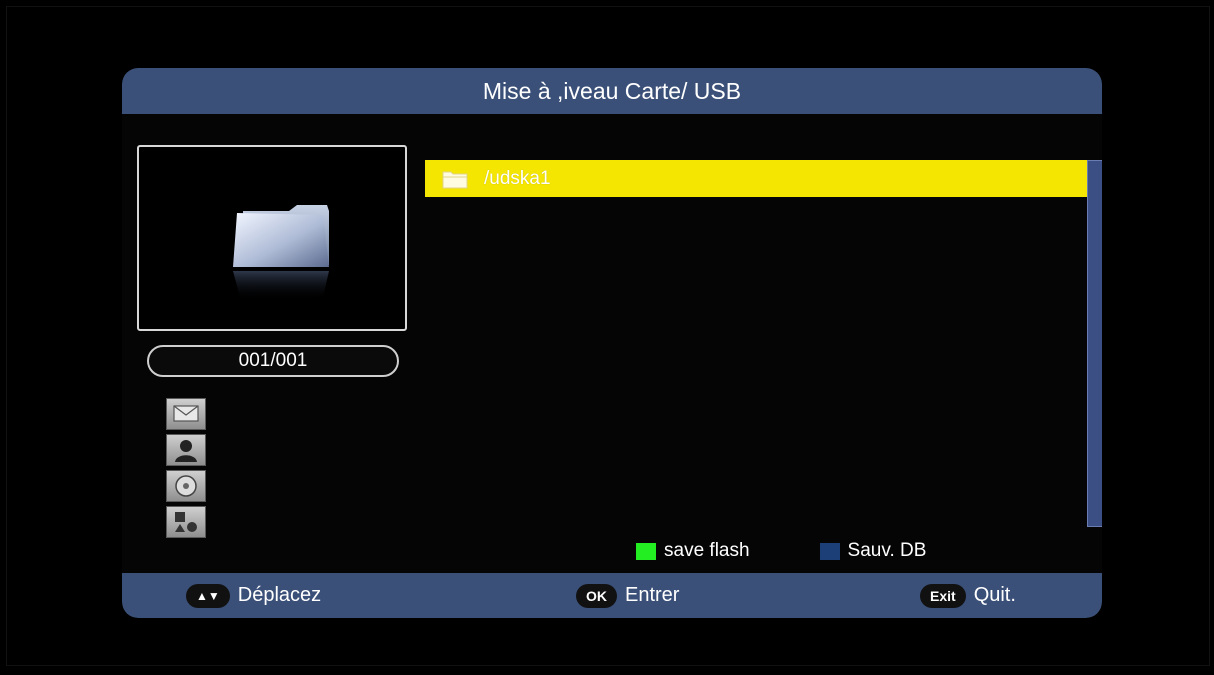 The image size is (1214, 675). I want to click on legend-save-flash: save flash, so click(693, 551).